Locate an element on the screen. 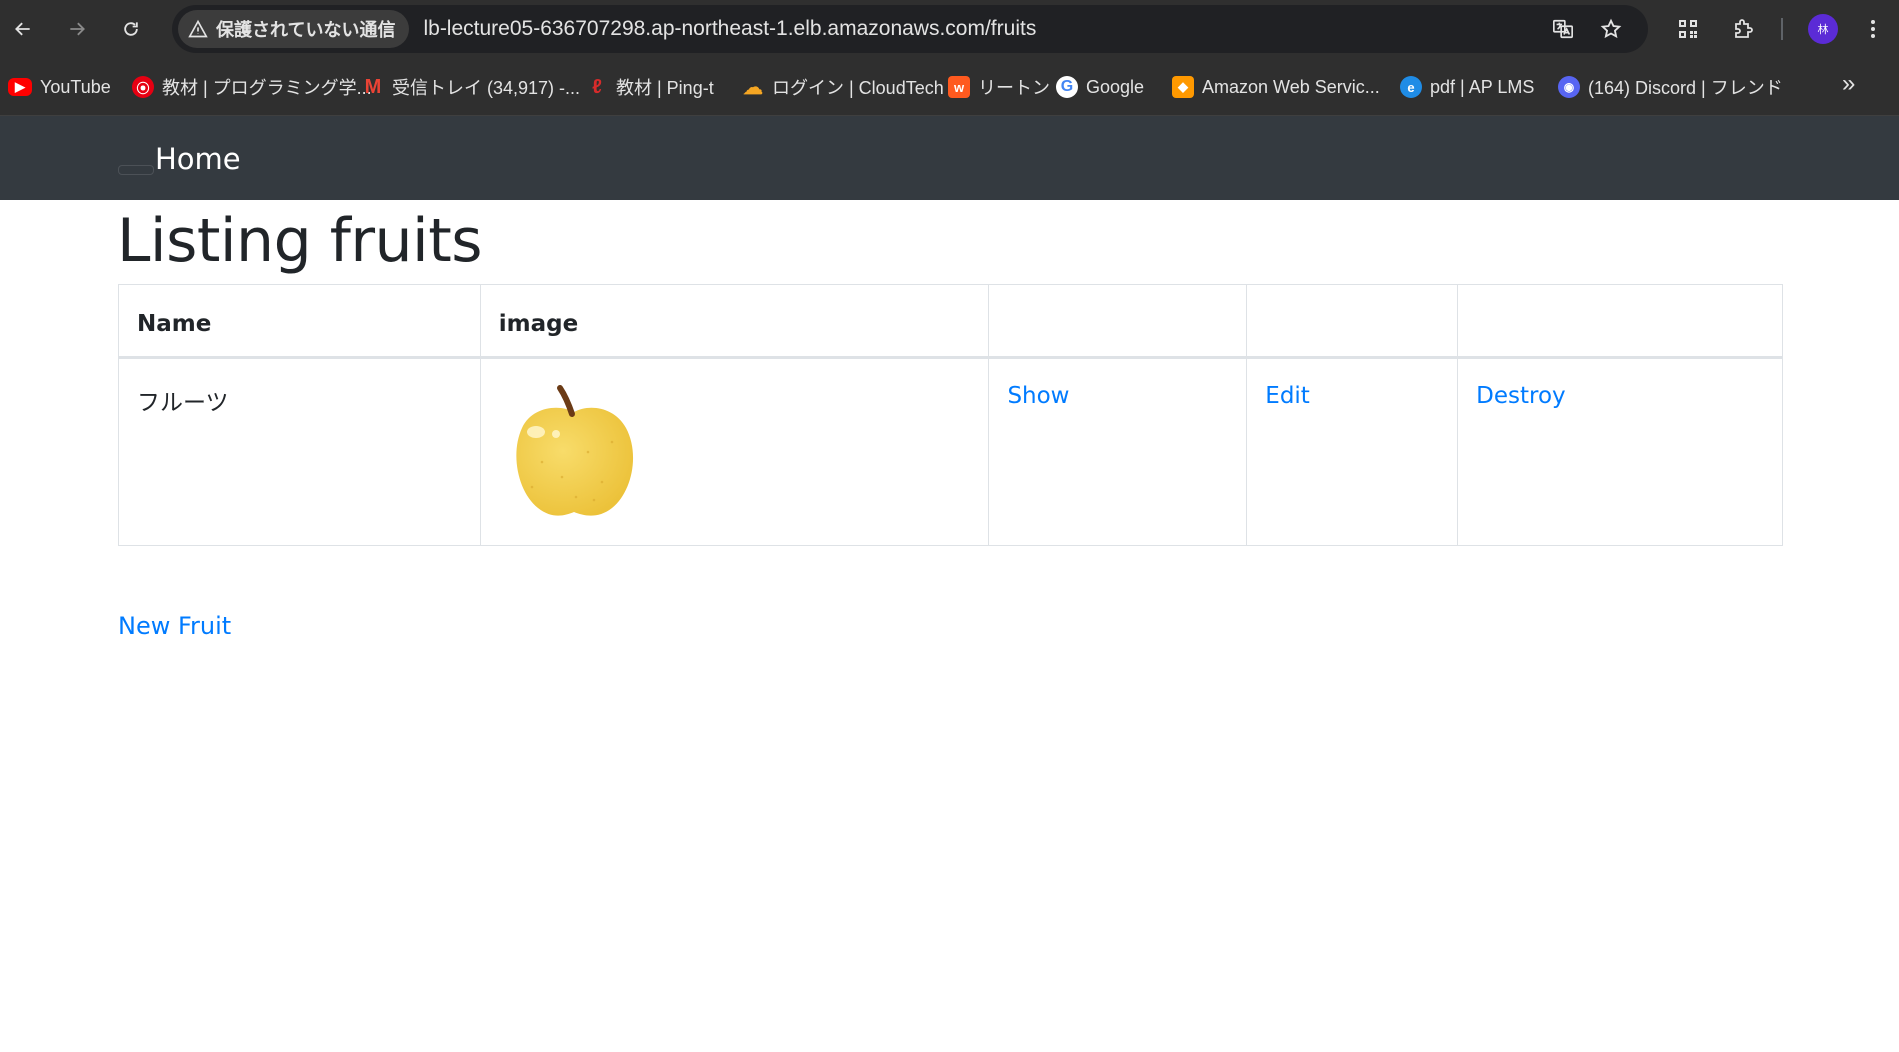  puzzle-icon is located at coordinates (1744, 28).